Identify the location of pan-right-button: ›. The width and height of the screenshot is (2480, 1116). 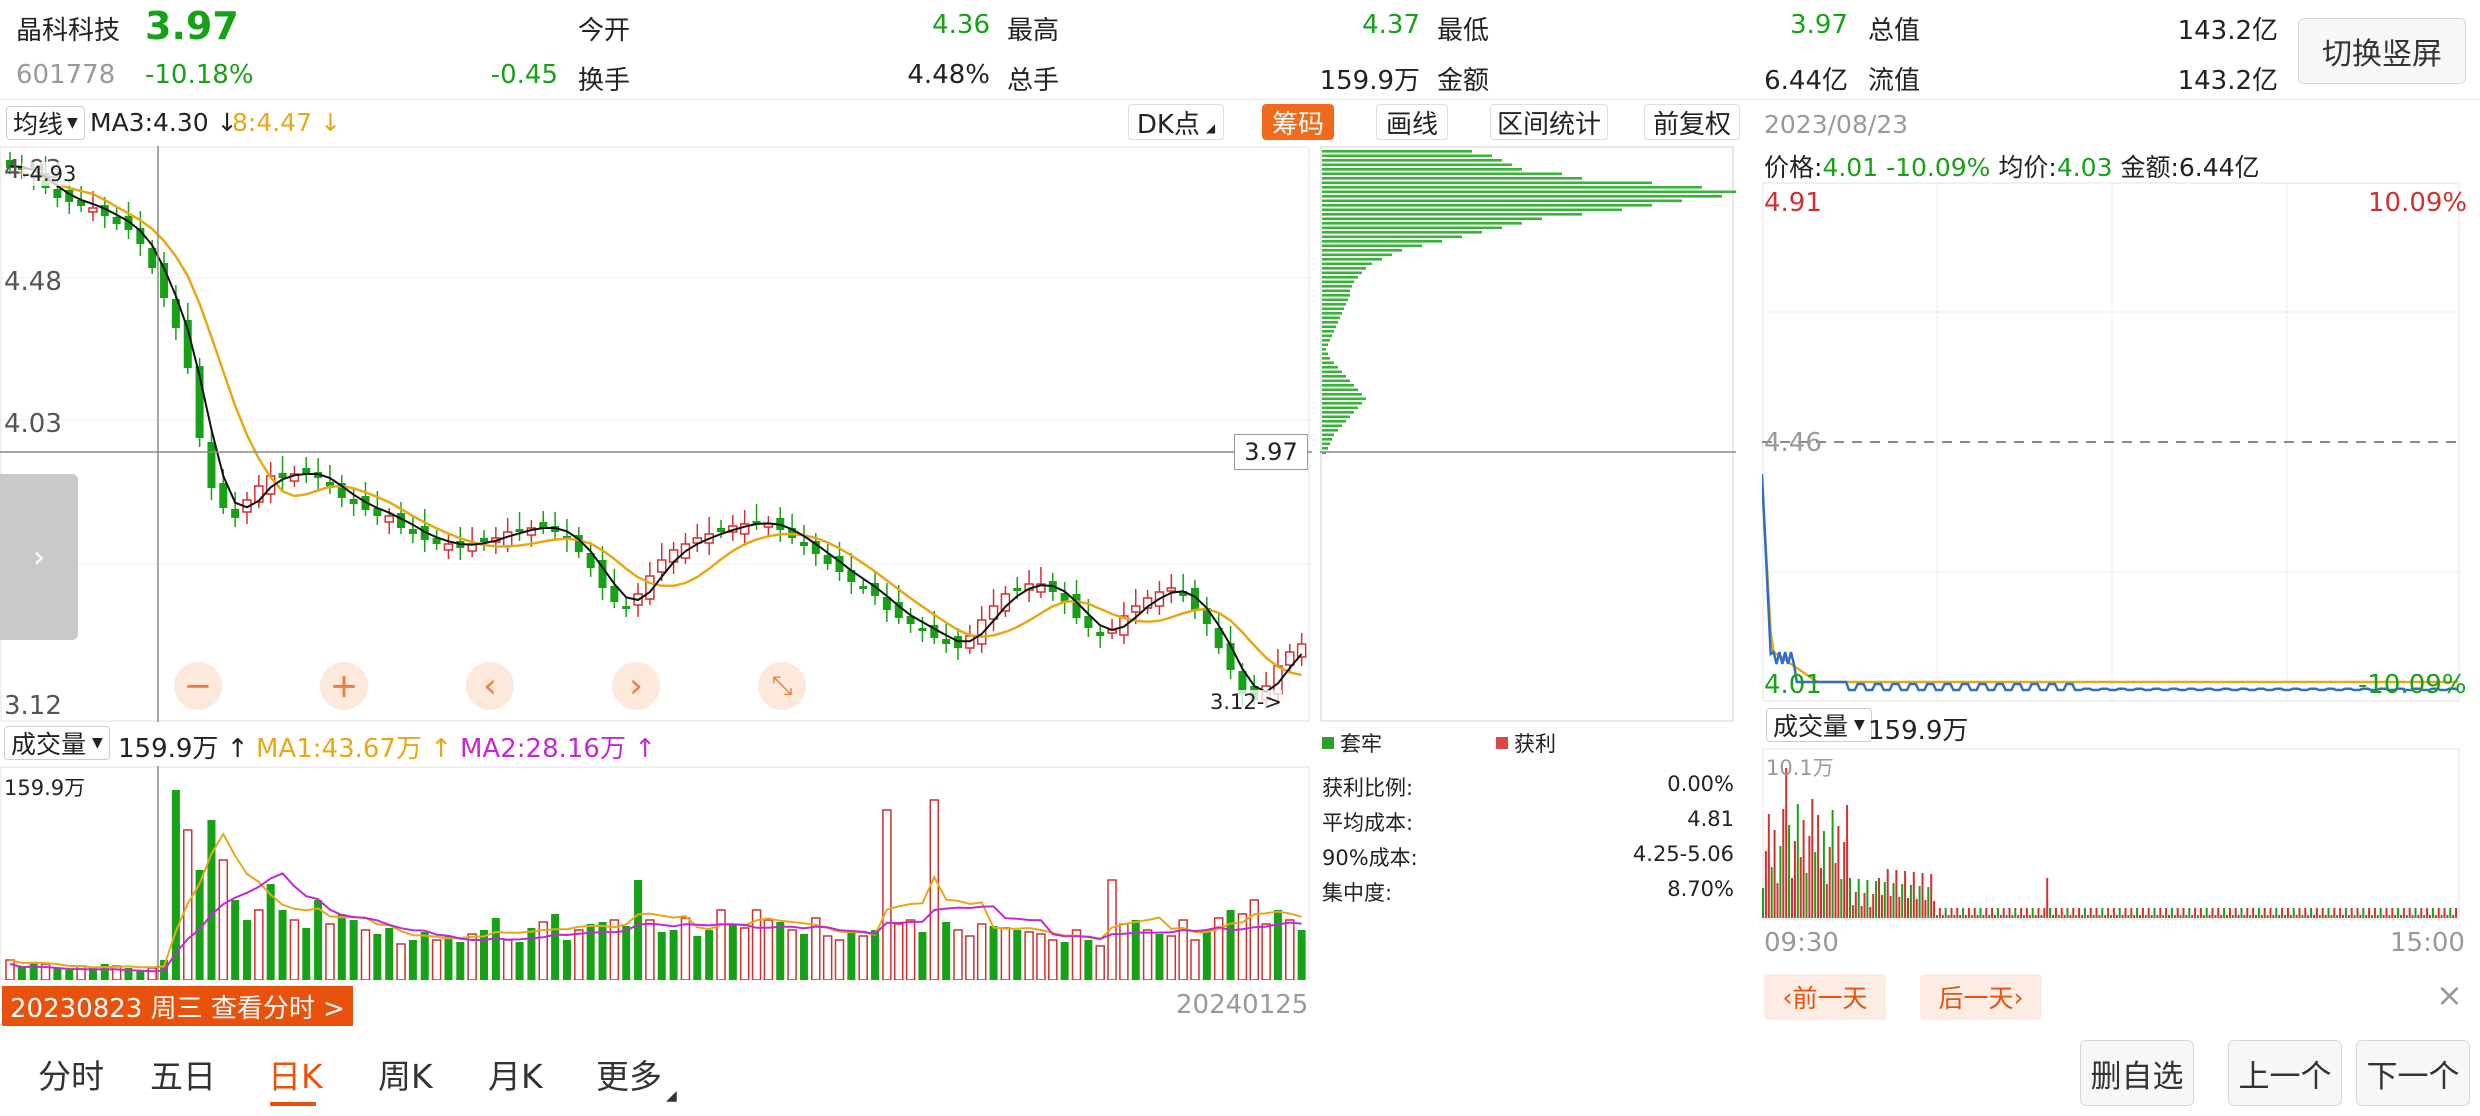
(636, 686).